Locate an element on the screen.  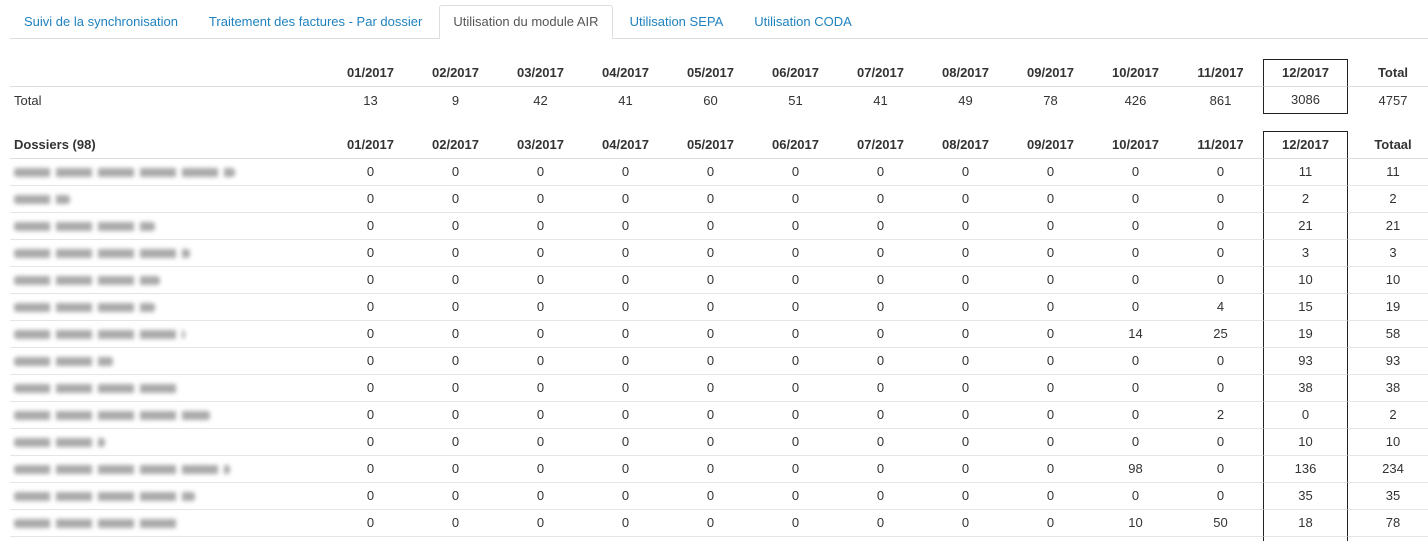
dossier-row: 0000000000202 is located at coordinates (719, 415).